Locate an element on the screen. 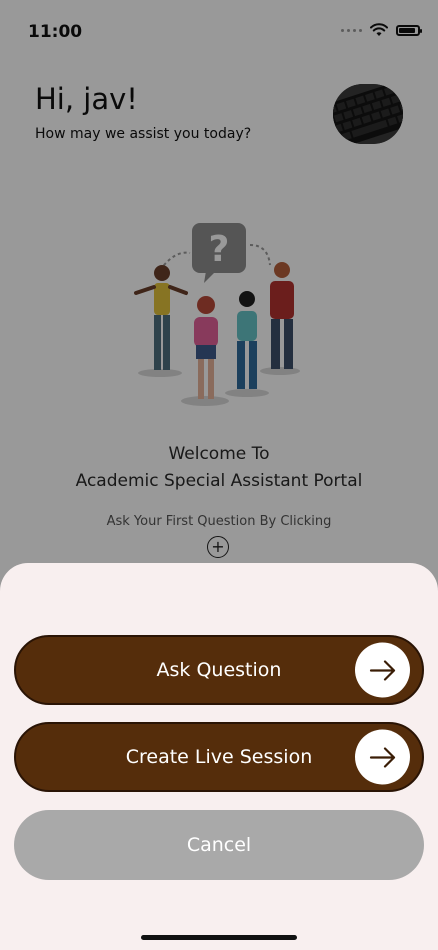 Image resolution: width=438 pixels, height=950 pixels. cancel-label: Cancel is located at coordinates (219, 845).